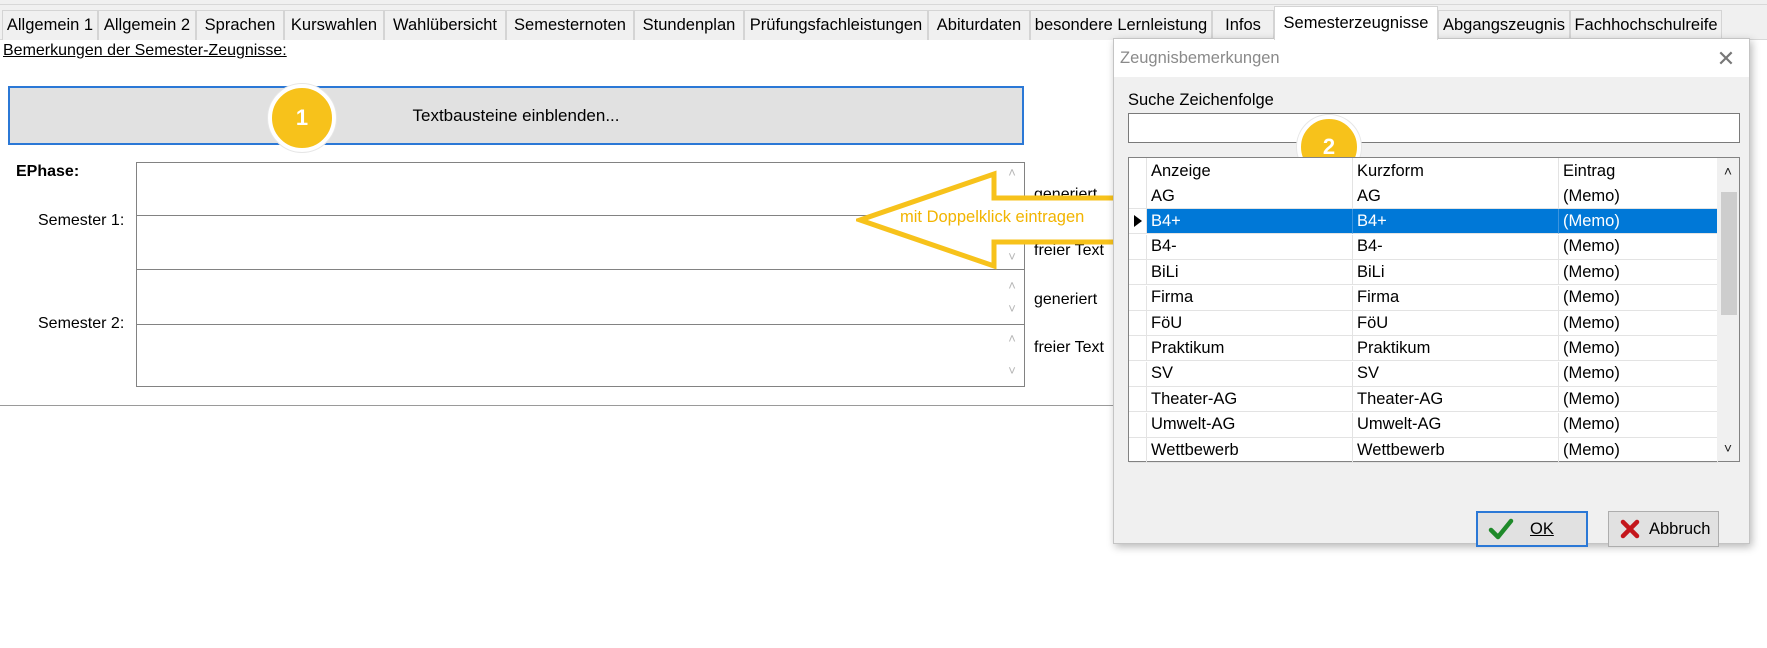 The width and height of the screenshot is (1767, 648). I want to click on dialog-titlebar: Zeugnisbemerkungen ✕, so click(1431, 58).